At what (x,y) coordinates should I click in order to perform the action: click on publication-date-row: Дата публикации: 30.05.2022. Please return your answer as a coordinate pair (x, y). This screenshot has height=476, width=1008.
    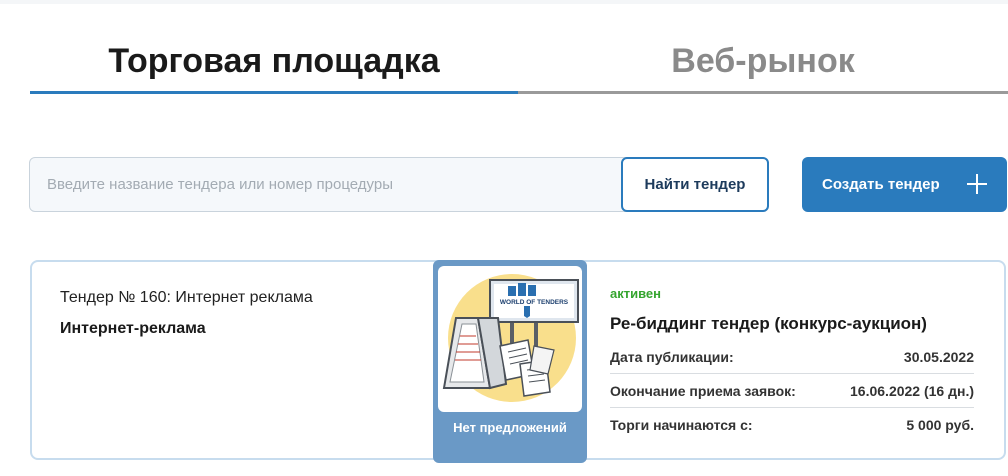
    Looking at the image, I should click on (792, 357).